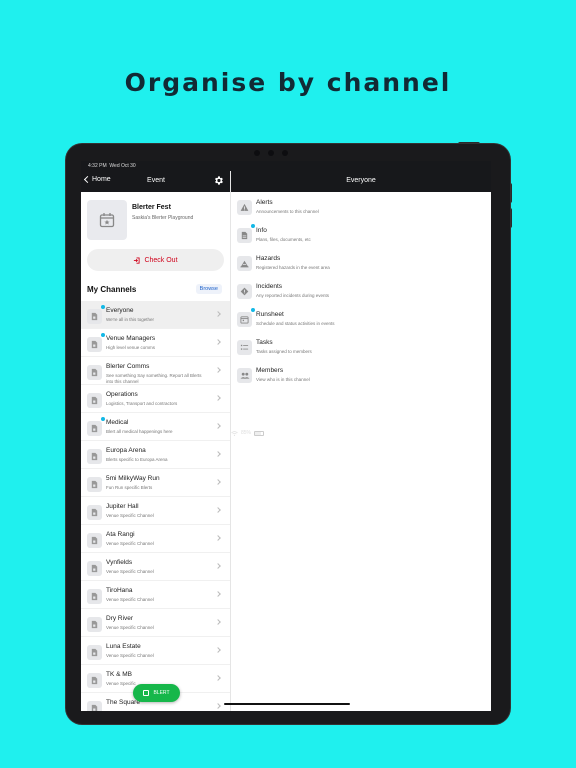 This screenshot has height=768, width=576. What do you see at coordinates (270, 370) in the screenshot?
I see `section-name: Members` at bounding box center [270, 370].